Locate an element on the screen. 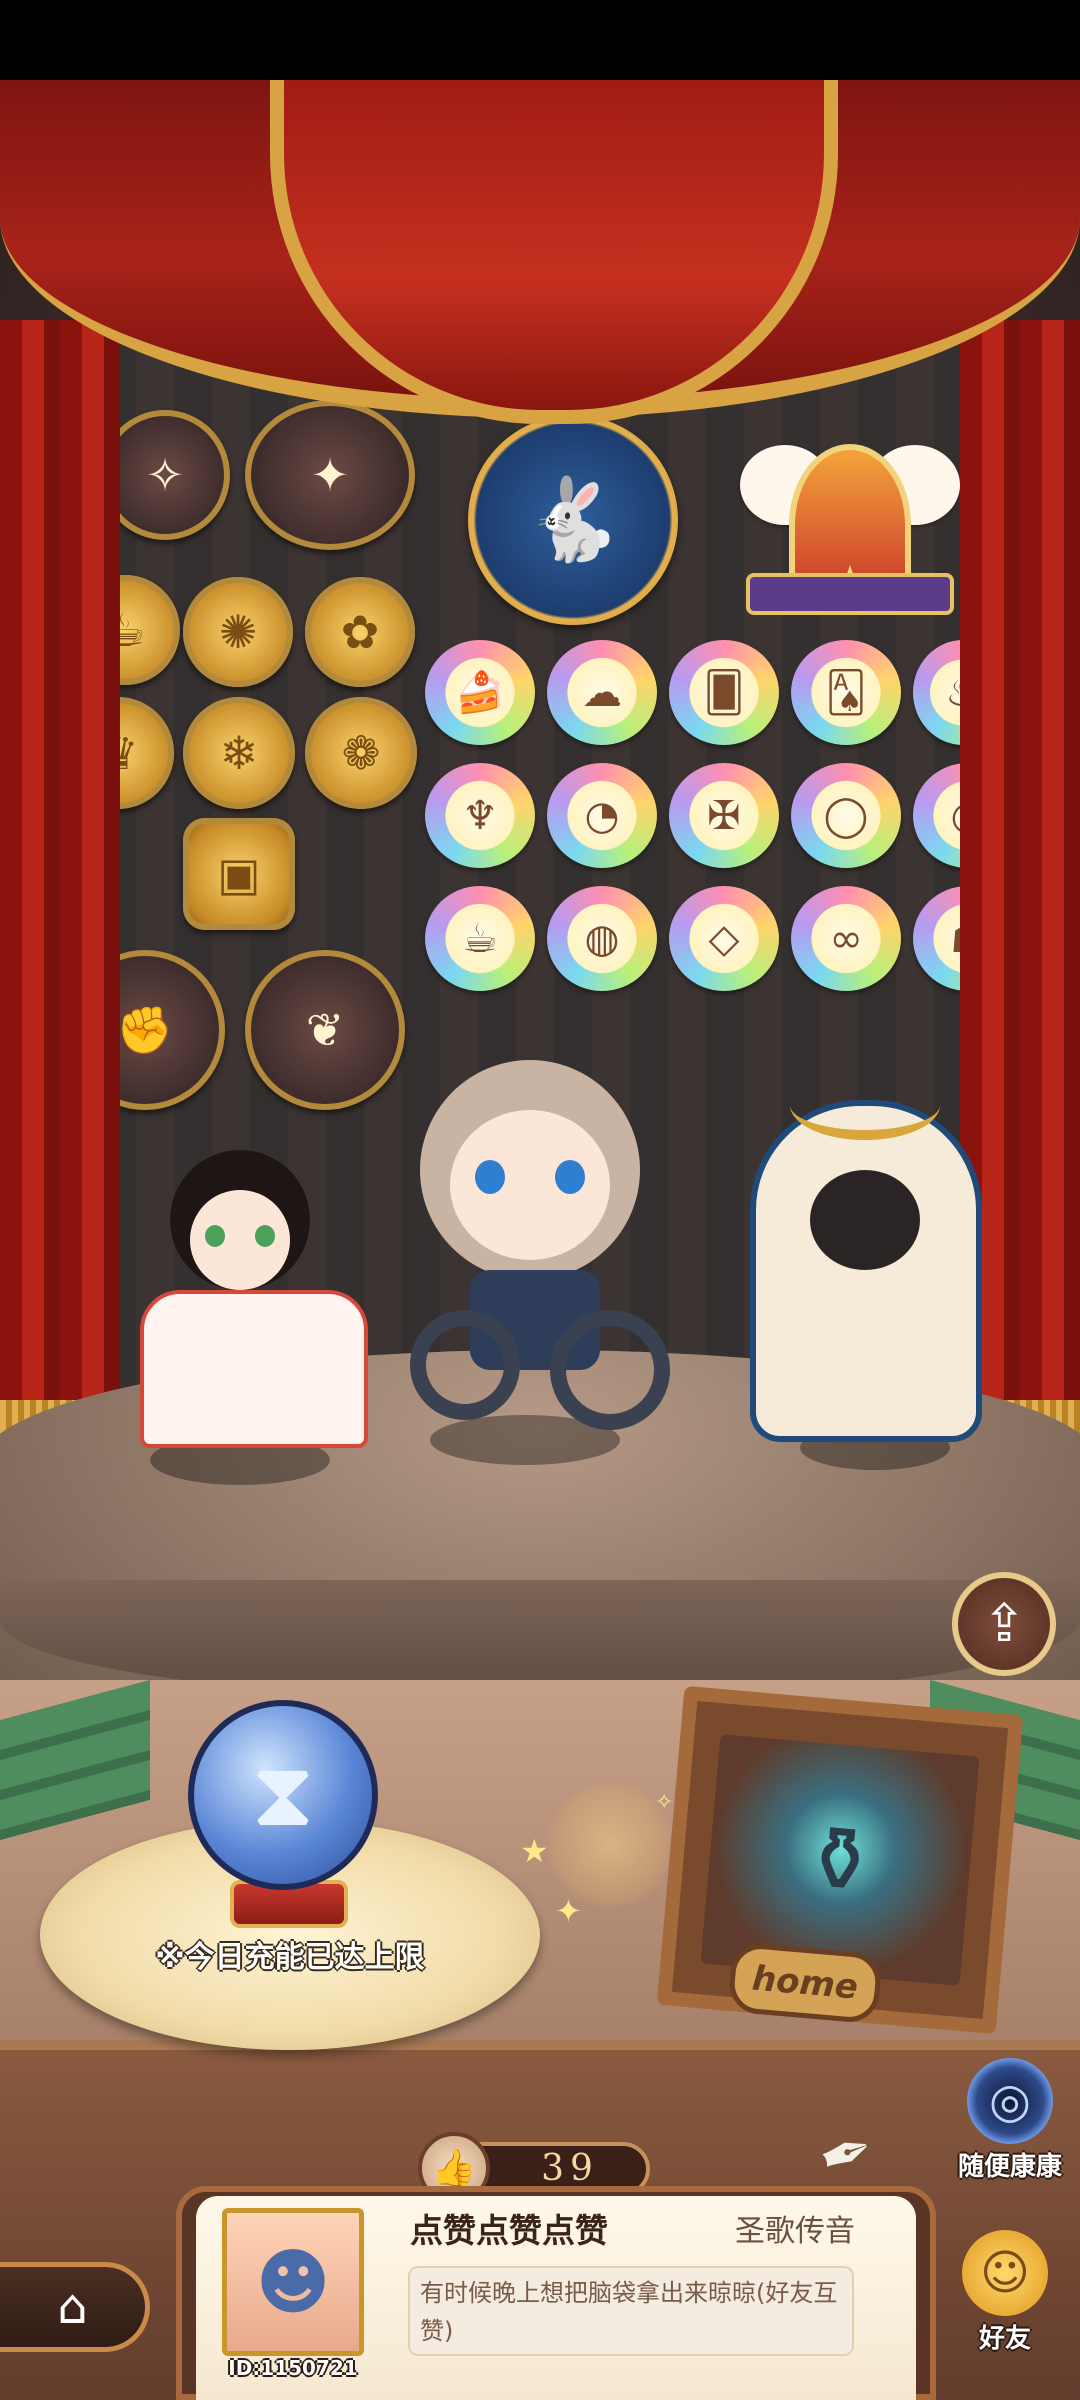 This screenshot has width=1080, height=2400. cauldron-icon: ⚱ is located at coordinates (840, 1860).